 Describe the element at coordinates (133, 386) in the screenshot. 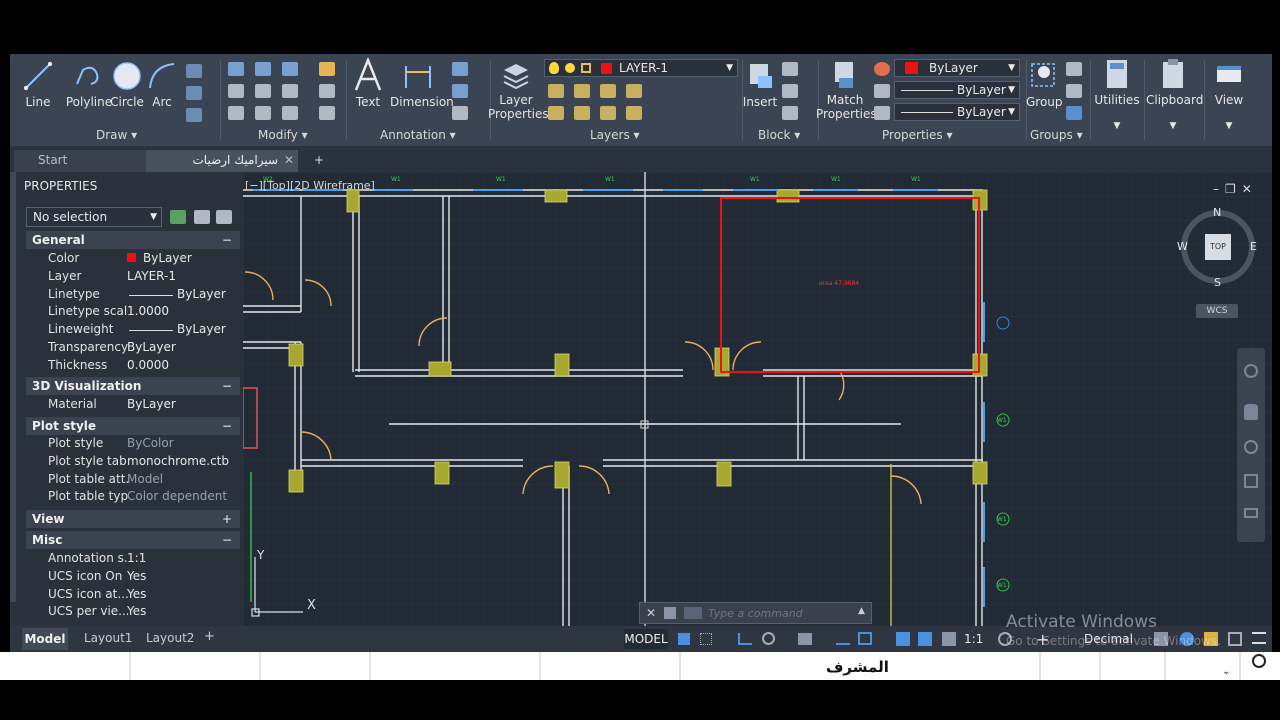

I see `section-3d-visualization: 3D Visualization −` at that location.